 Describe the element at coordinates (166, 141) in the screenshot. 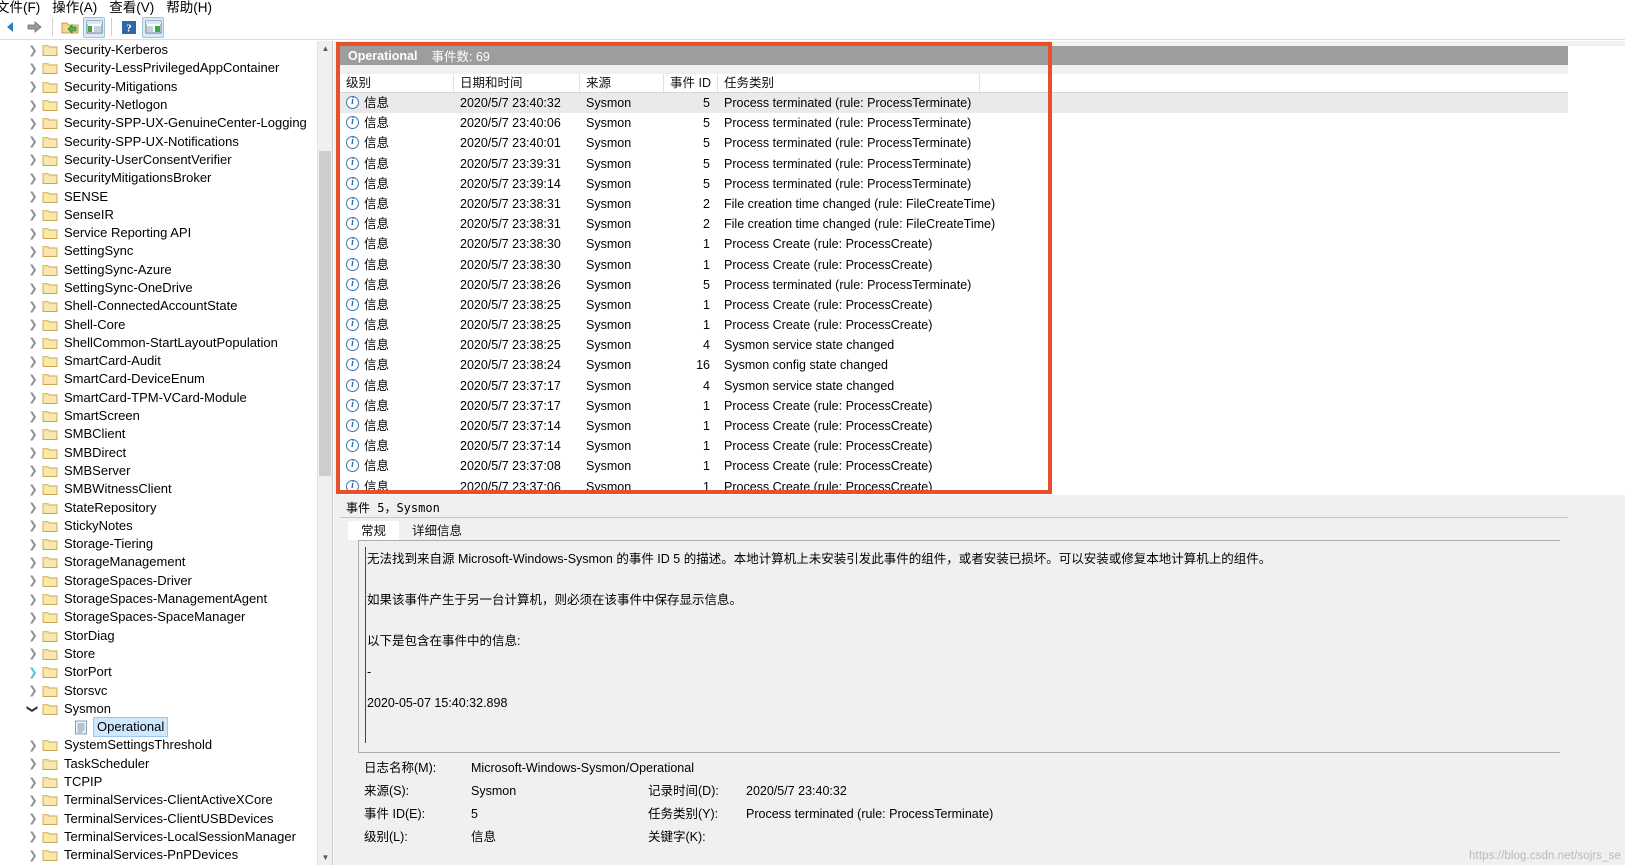

I see `tree-item-security-spp-ux-notifications: ❯ Security-SPP-UX-Notifications` at that location.